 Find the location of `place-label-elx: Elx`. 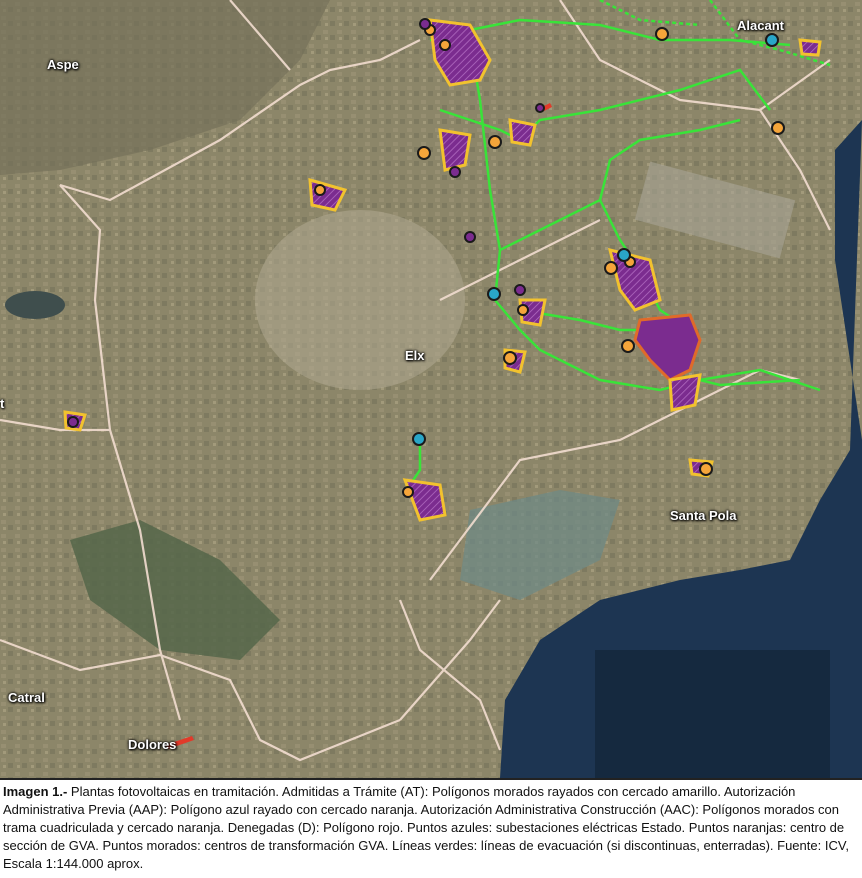

place-label-elx: Elx is located at coordinates (415, 355).